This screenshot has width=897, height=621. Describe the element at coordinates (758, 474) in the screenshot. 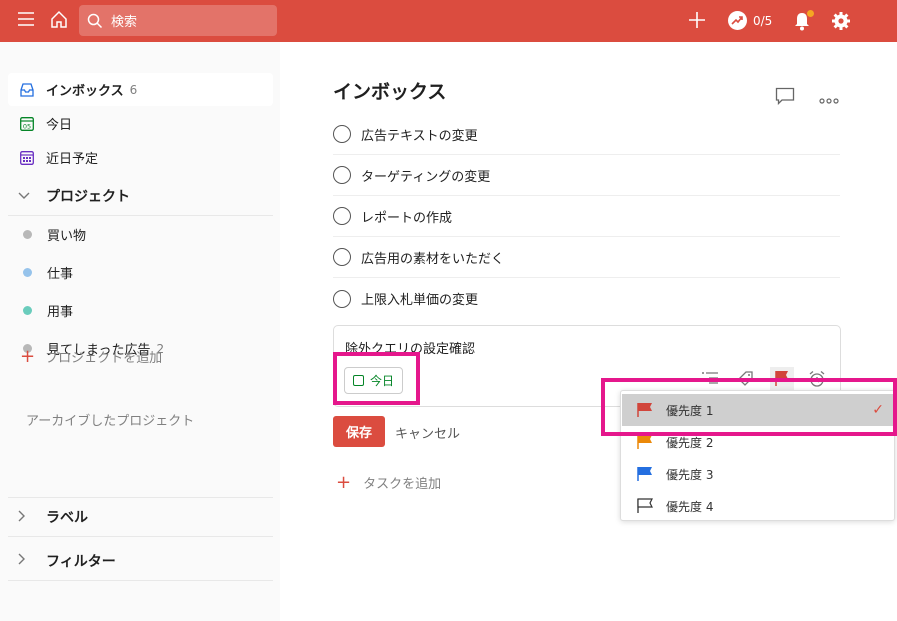

I see `priority-option-3: 優先度 3` at that location.